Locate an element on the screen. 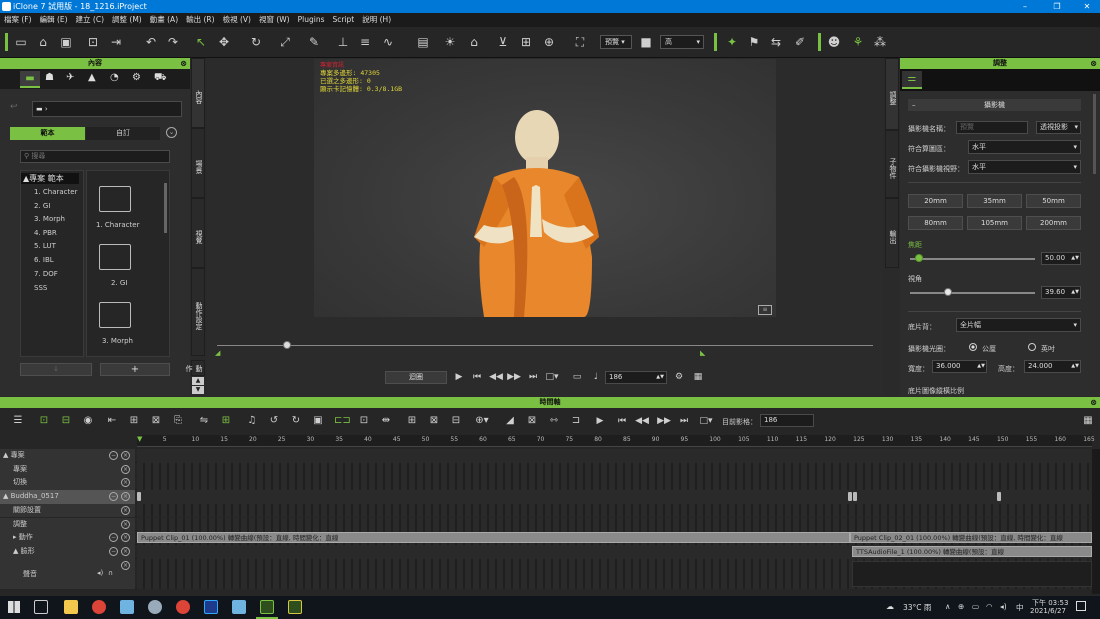 This screenshot has height=619, width=1100. character-creator-icon is located at coordinates (295, 607).